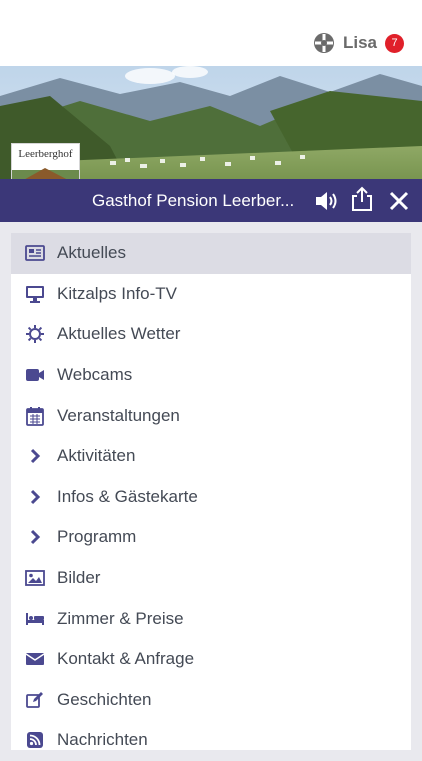 Image resolution: width=422 pixels, height=761 pixels. Describe the element at coordinates (211, 537) in the screenshot. I see `menu-item-programm: Programm` at that location.